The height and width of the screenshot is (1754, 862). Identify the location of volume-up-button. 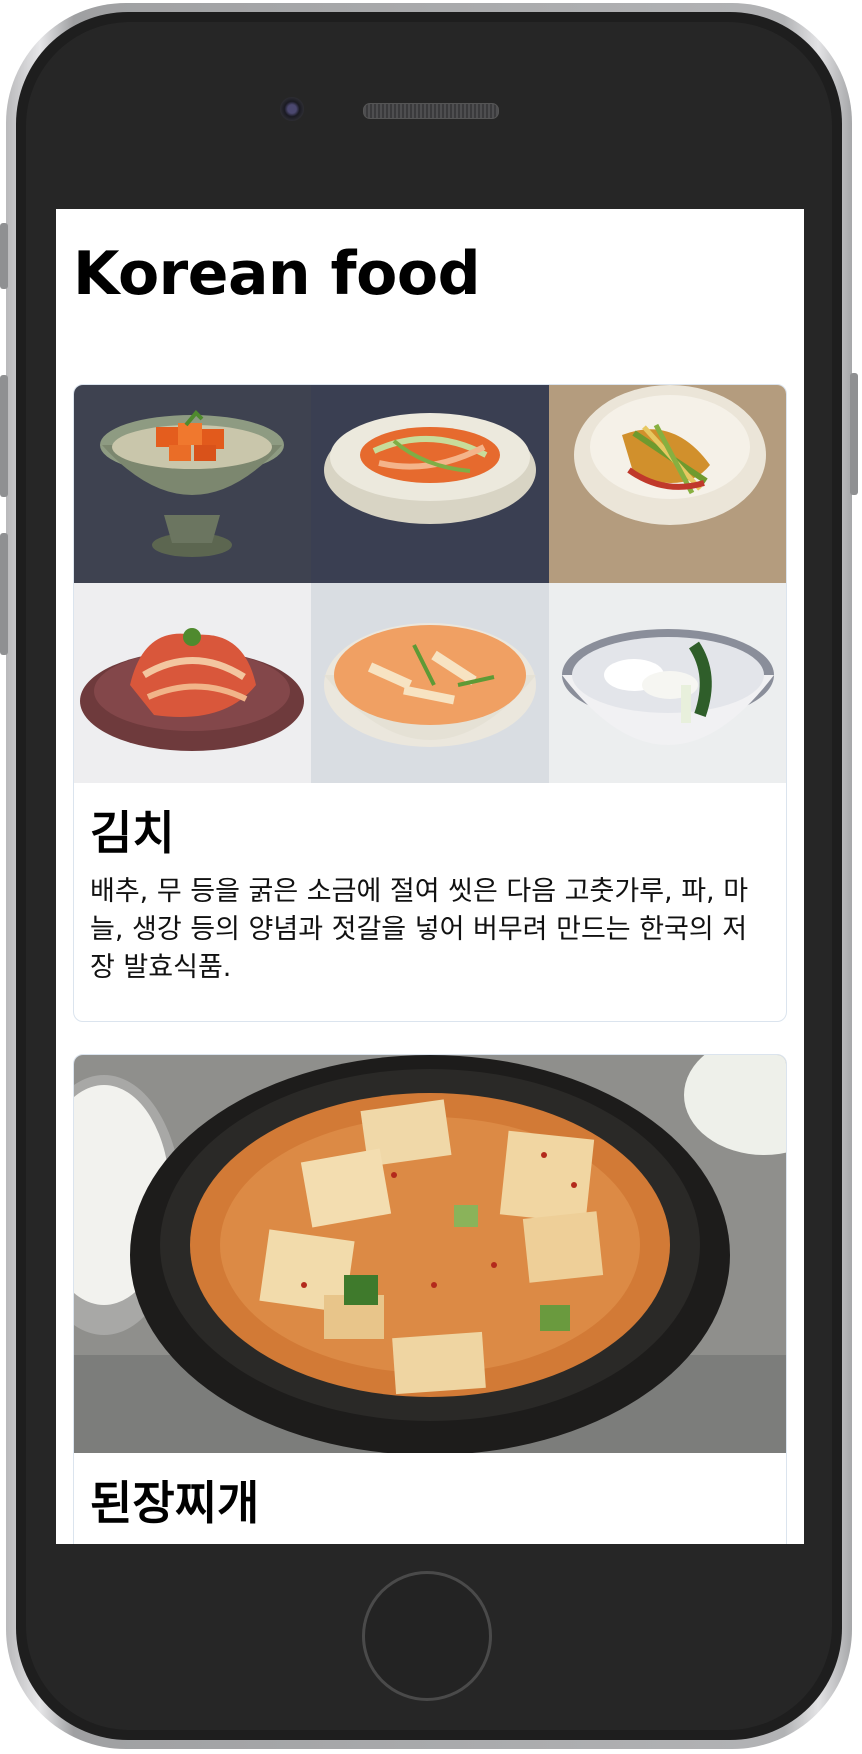
(4, 436).